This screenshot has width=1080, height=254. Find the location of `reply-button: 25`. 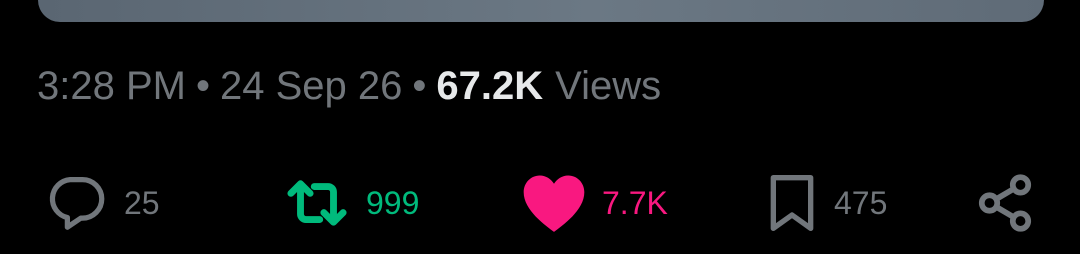

reply-button: 25 is located at coordinates (102, 203).